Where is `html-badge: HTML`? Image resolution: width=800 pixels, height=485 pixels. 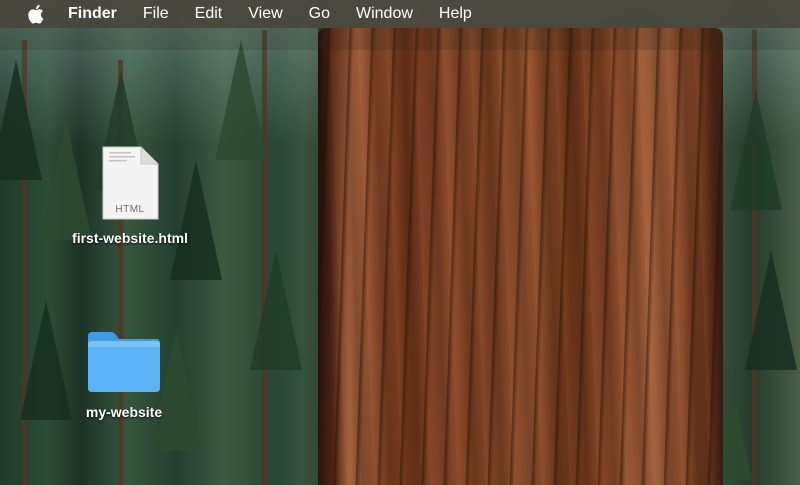 html-badge: HTML is located at coordinates (130, 209).